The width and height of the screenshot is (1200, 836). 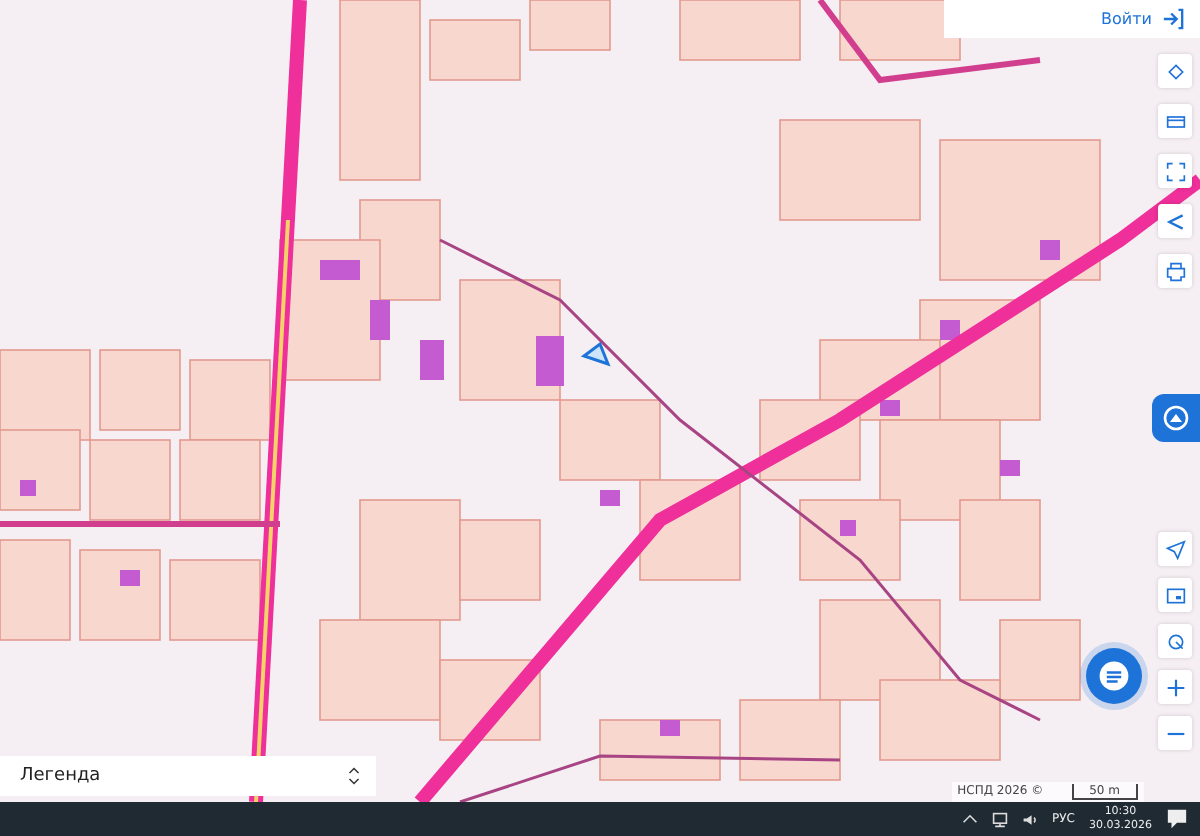 I want to click on plus-icon, so click(x=1175, y=687).